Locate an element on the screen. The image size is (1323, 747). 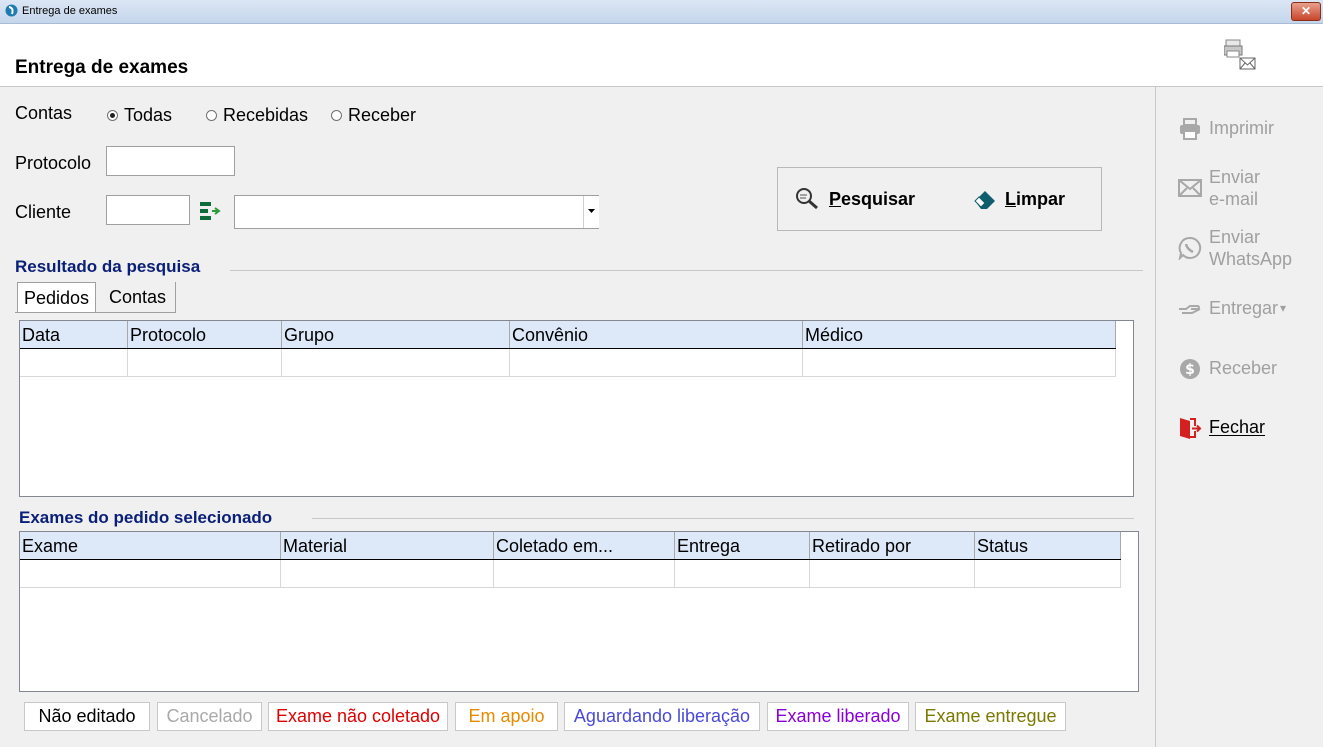
radio-receber: Receber is located at coordinates (373, 115).